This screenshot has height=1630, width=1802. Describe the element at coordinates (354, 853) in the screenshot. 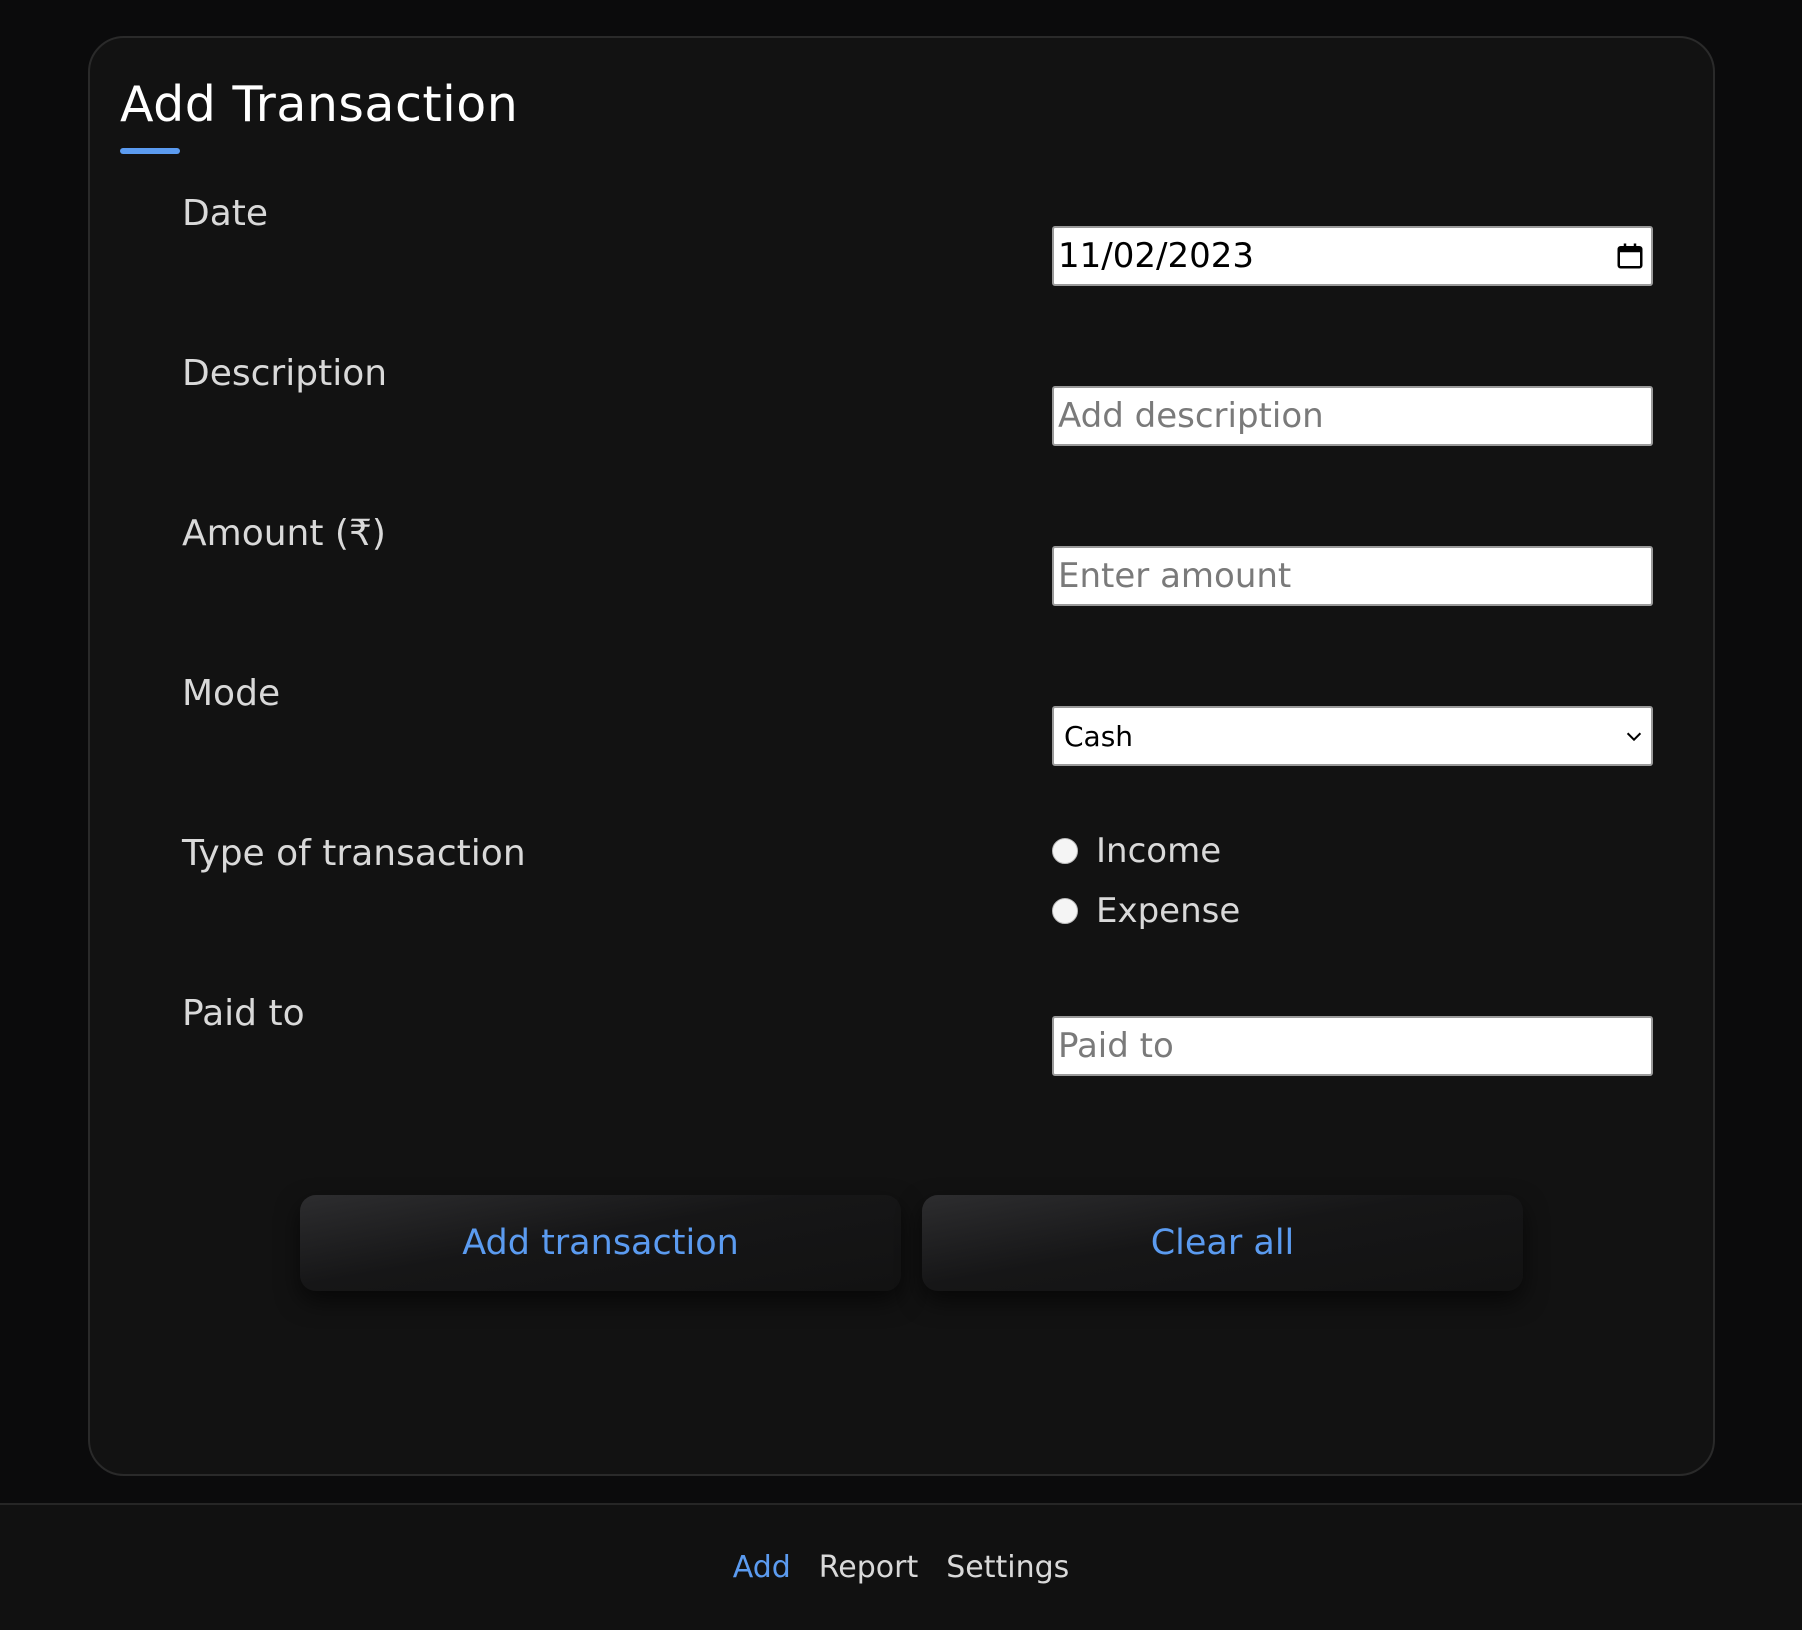

I see `type-label: Type of transaction` at that location.